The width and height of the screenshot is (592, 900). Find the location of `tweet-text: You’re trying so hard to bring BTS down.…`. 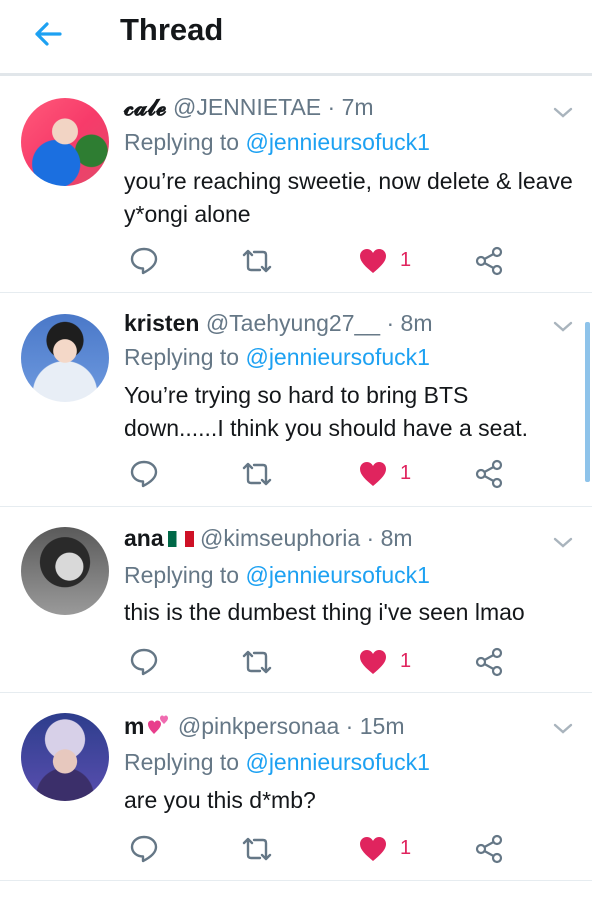

tweet-text: You’re trying so hard to bring BTS down.… is located at coordinates (326, 411).